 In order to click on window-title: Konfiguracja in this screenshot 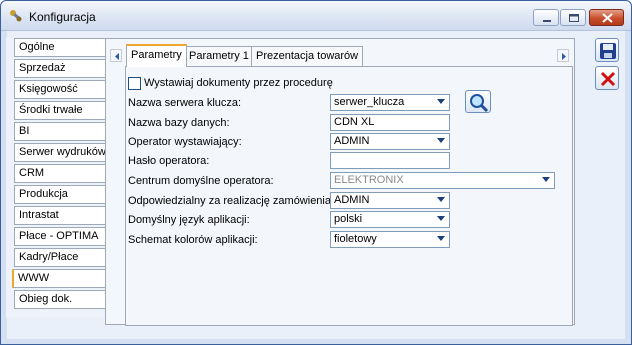, I will do `click(62, 17)`.